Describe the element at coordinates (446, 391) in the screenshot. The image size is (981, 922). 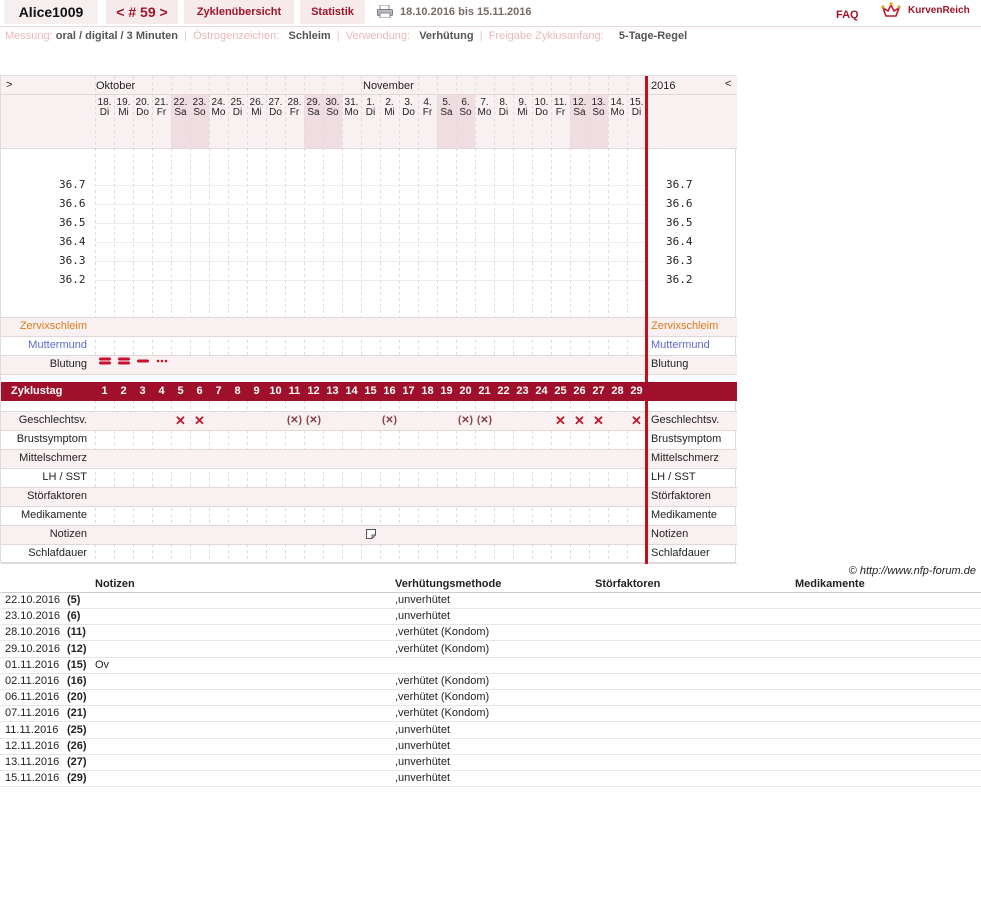
I see `cycle-day: 19` at that location.